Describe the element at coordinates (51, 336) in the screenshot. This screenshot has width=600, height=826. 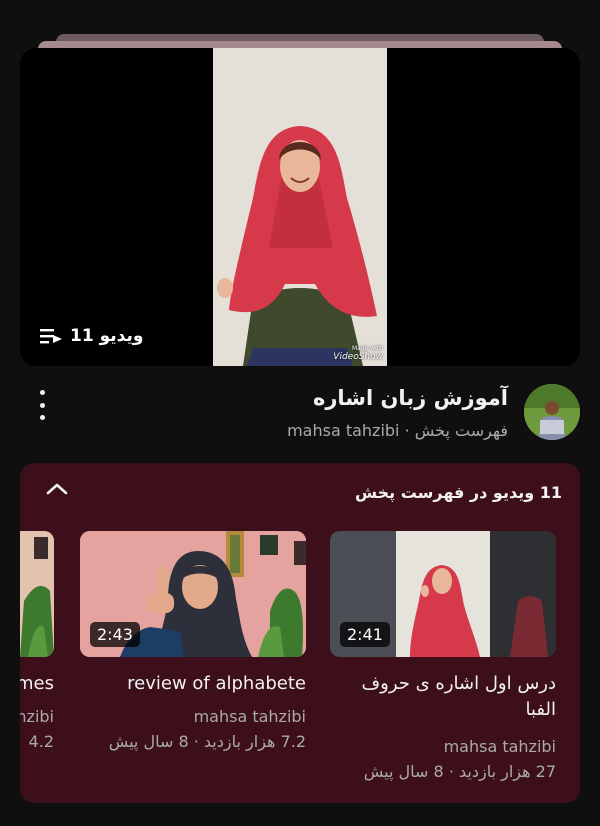
I see `playlist-icon` at that location.